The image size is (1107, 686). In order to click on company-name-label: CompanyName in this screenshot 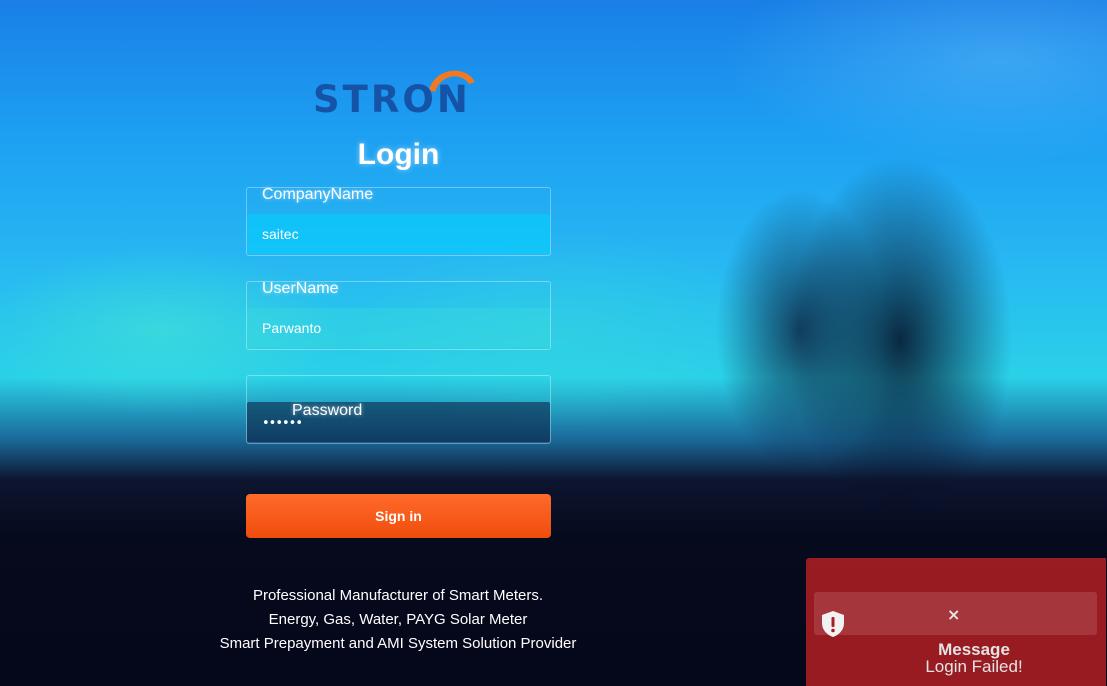, I will do `click(318, 194)`.